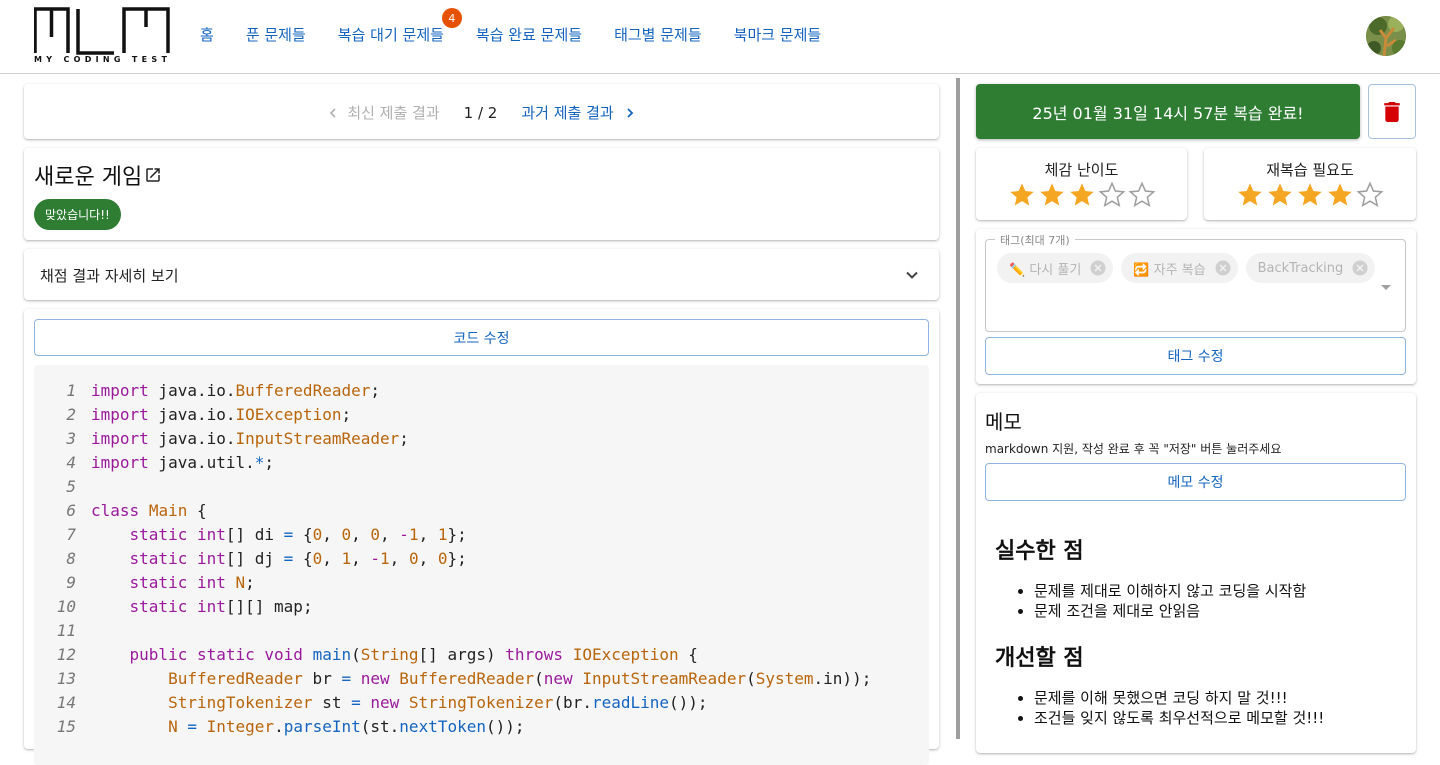  I want to click on column-resize-handle, so click(958, 408).